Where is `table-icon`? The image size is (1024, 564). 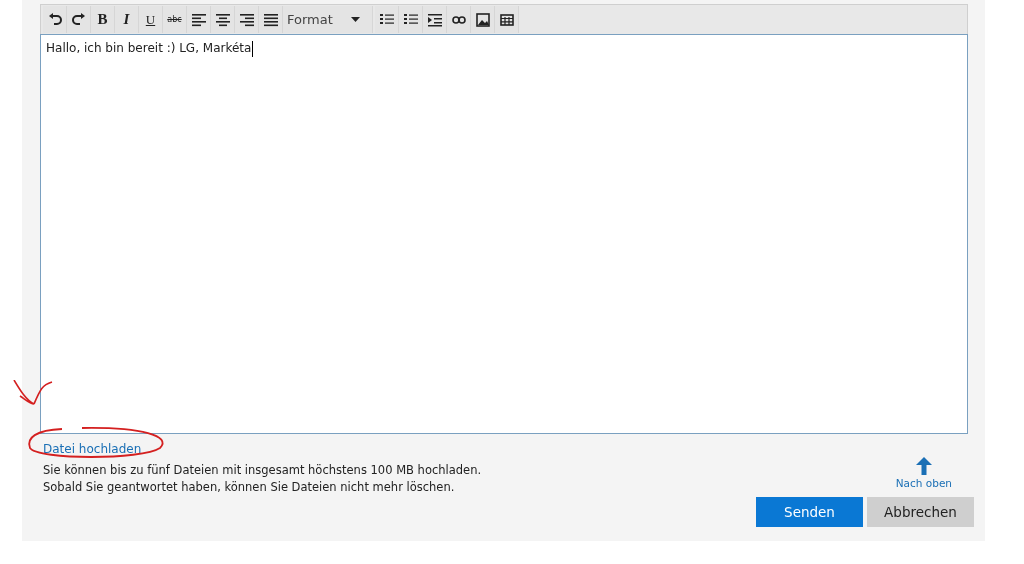
table-icon is located at coordinates (506, 19).